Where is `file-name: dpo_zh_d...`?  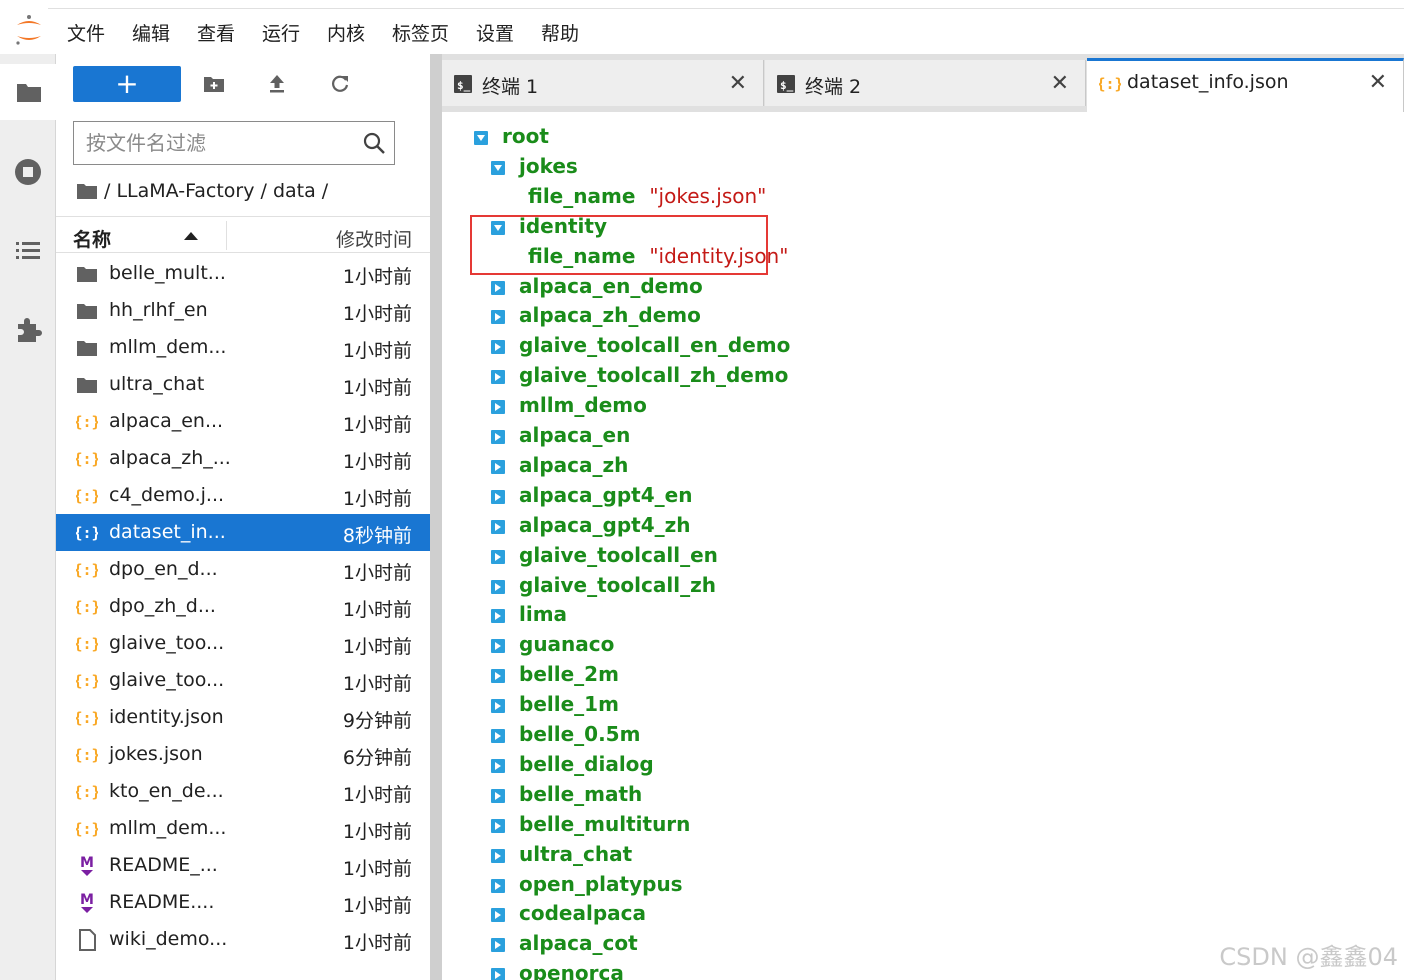 file-name: dpo_zh_d... is located at coordinates (162, 606).